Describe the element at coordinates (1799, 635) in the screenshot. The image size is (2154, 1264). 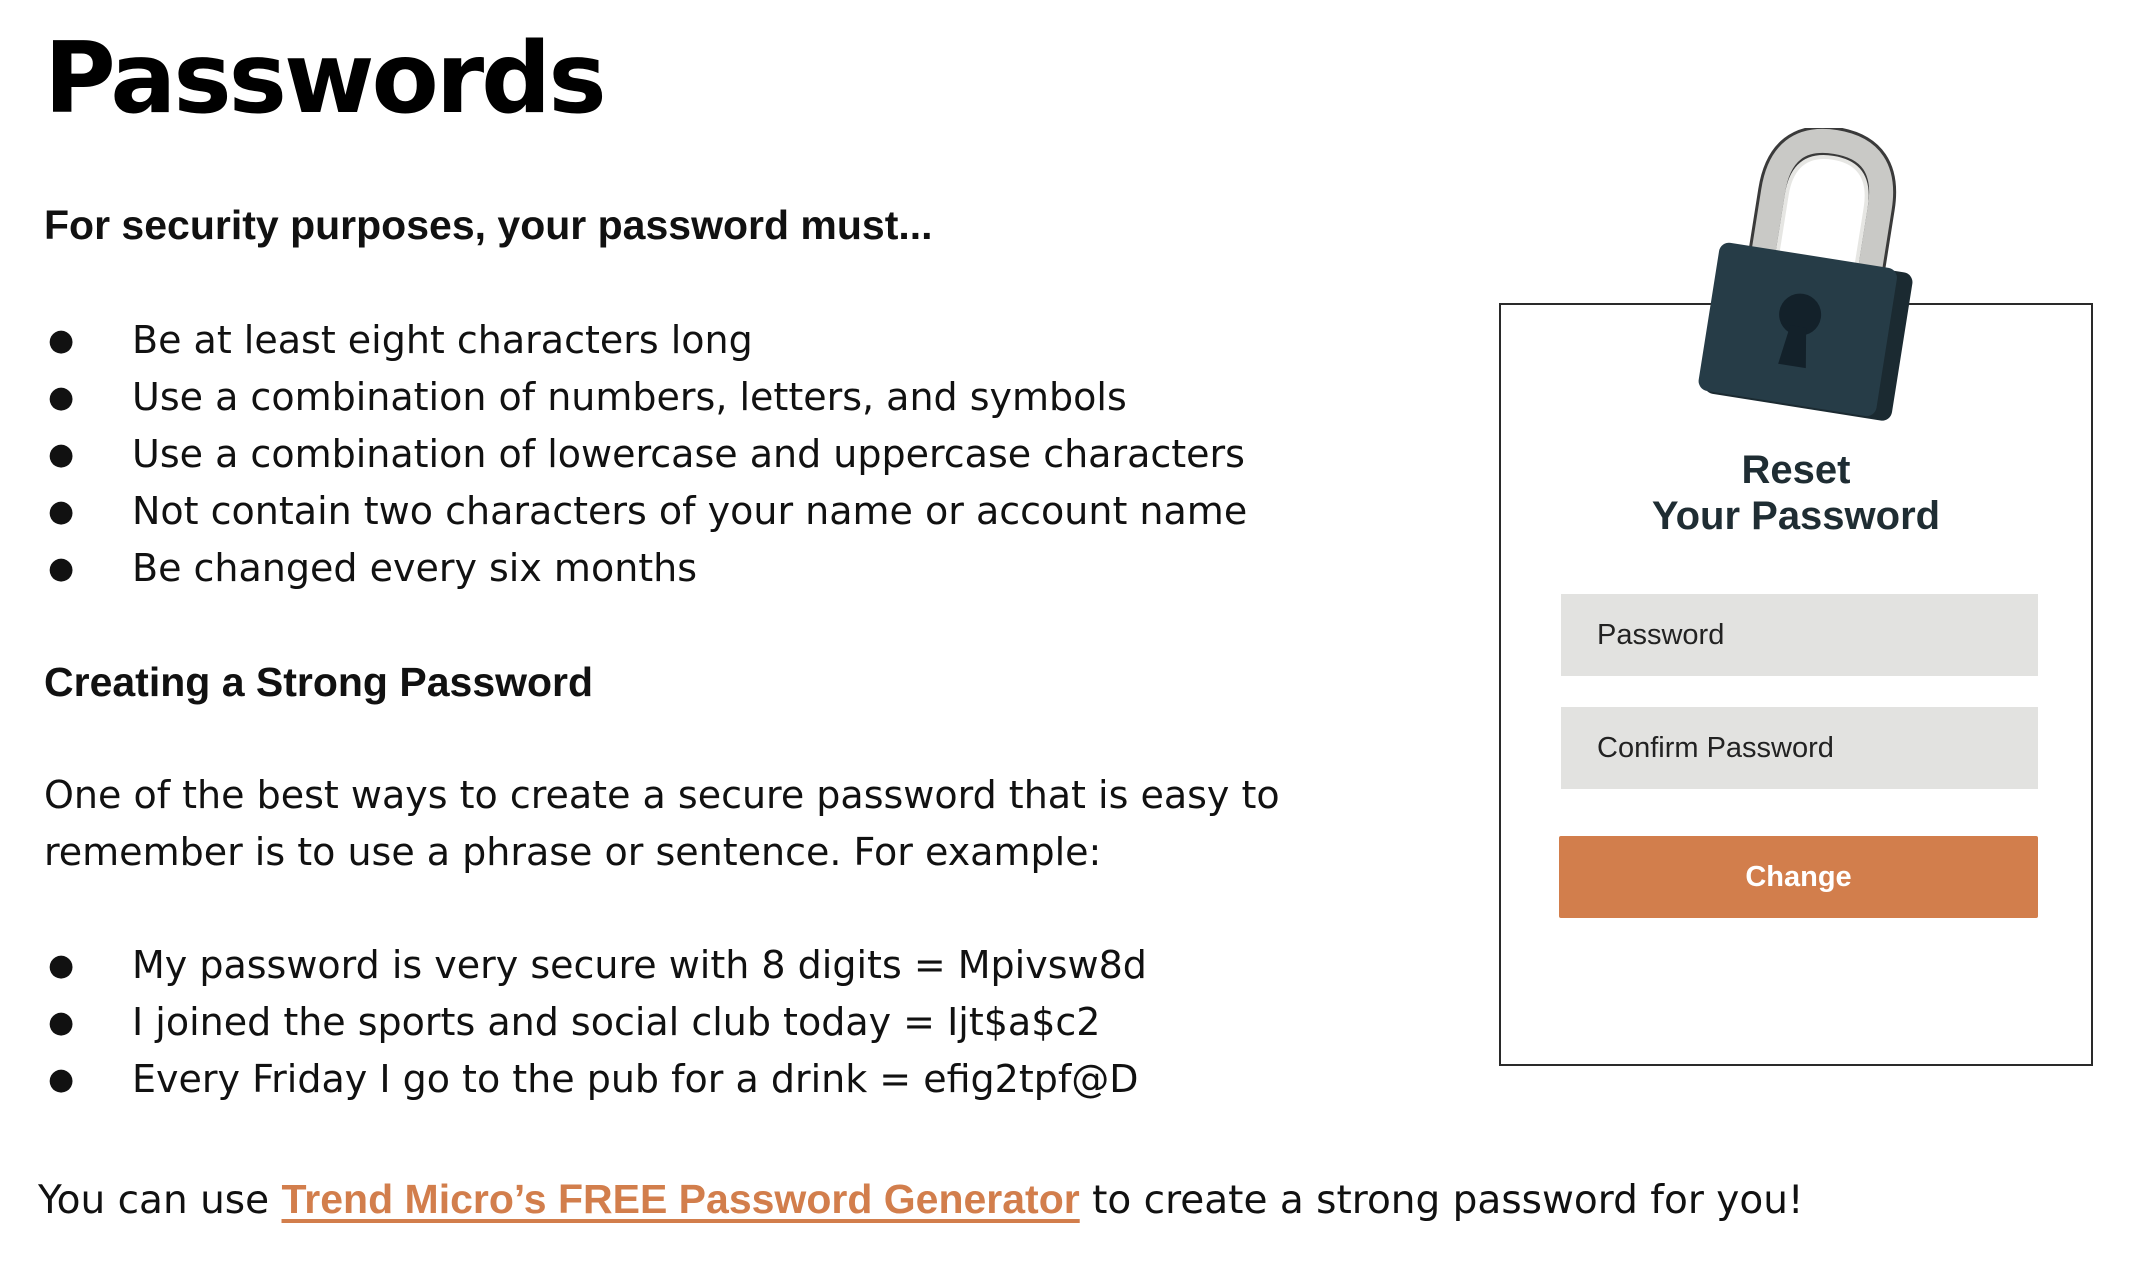
I see `password-field` at that location.